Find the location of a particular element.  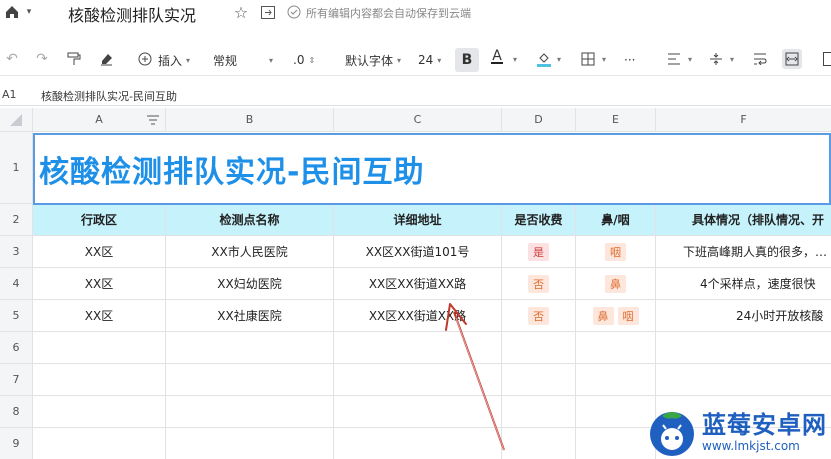

blueberry-logo-icon is located at coordinates (672, 432).